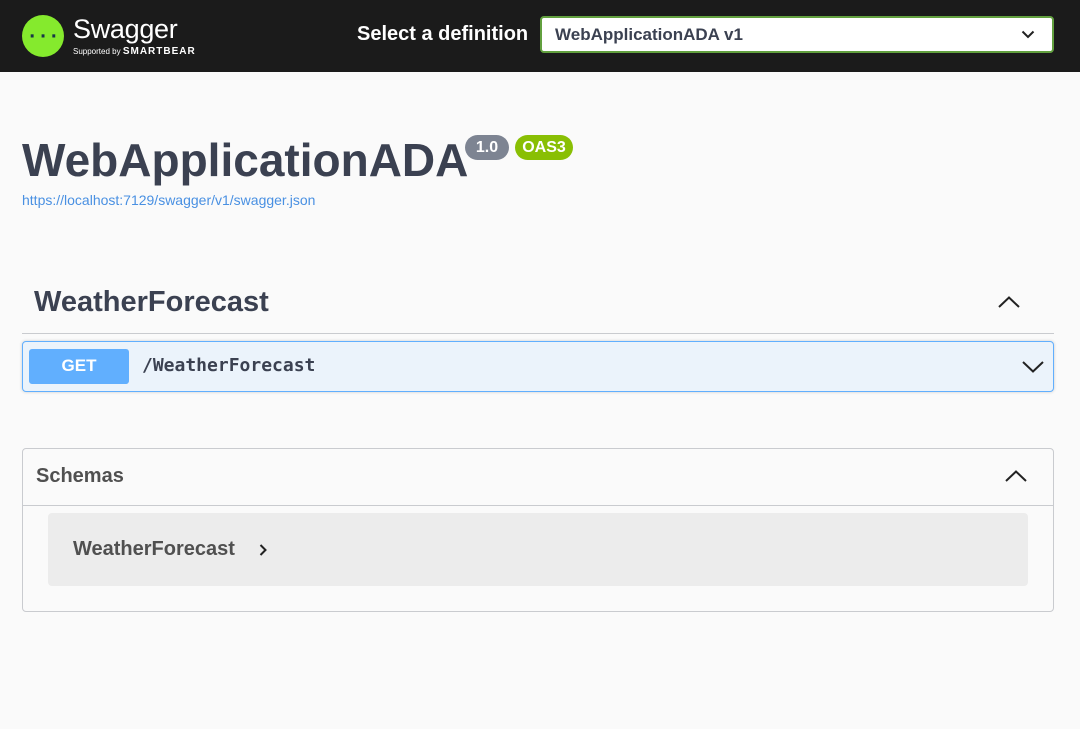  What do you see at coordinates (245, 160) in the screenshot?
I see `api-title: WebApplicationADA` at bounding box center [245, 160].